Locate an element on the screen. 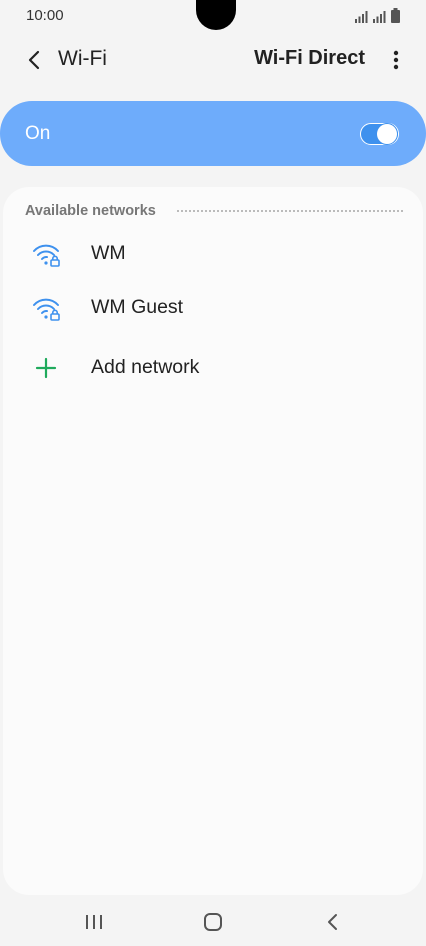  network-name: WM is located at coordinates (108, 253).